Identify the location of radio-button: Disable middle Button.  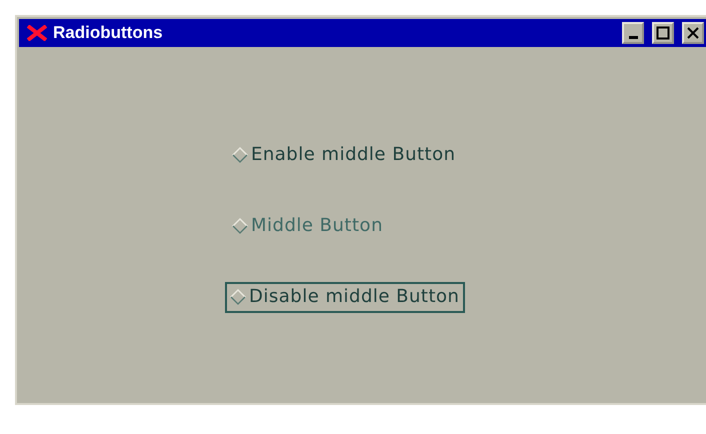
(345, 297).